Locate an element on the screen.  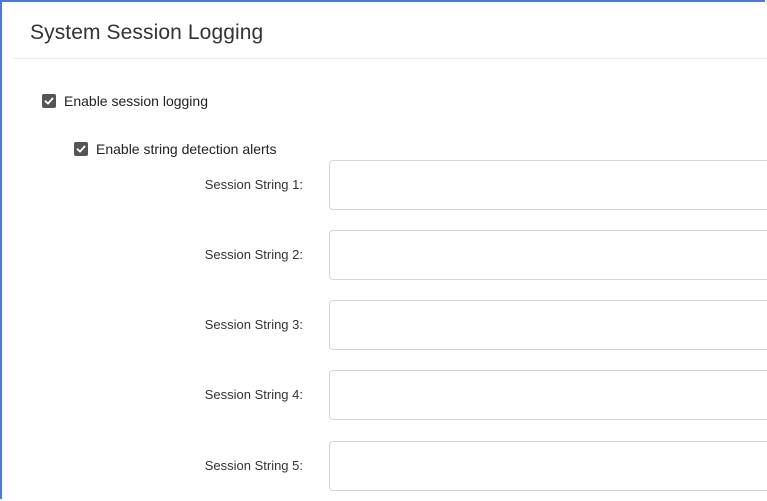
session-string-3-label: Session String 3: is located at coordinates (253, 324).